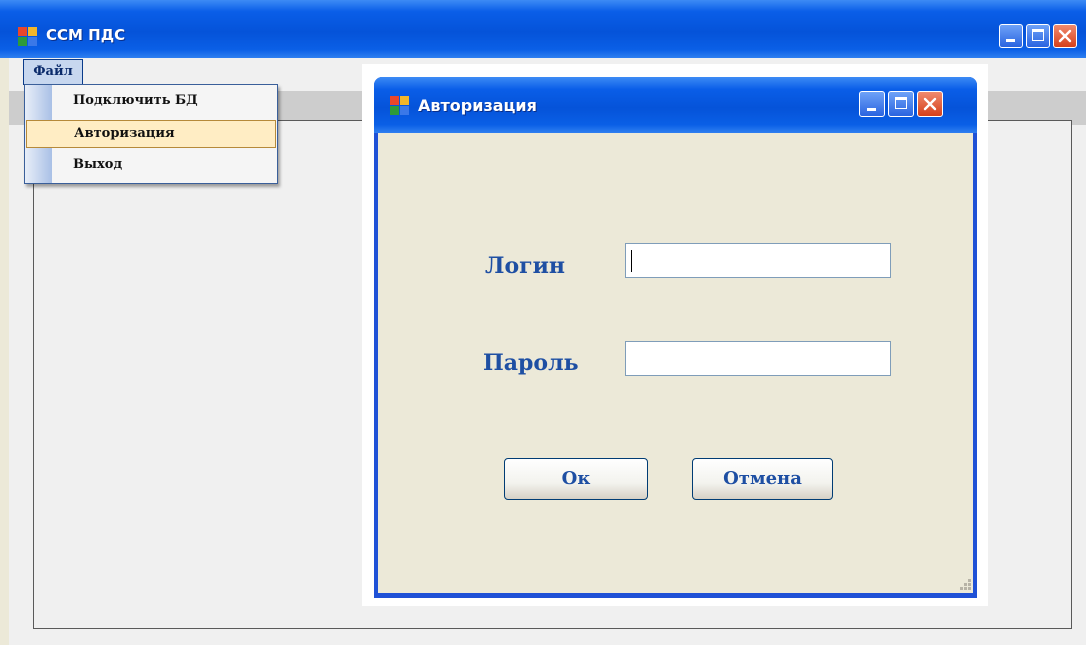 The height and width of the screenshot is (645, 1086). I want to click on main-titlebar: ССМ ПДС, so click(543, 29).